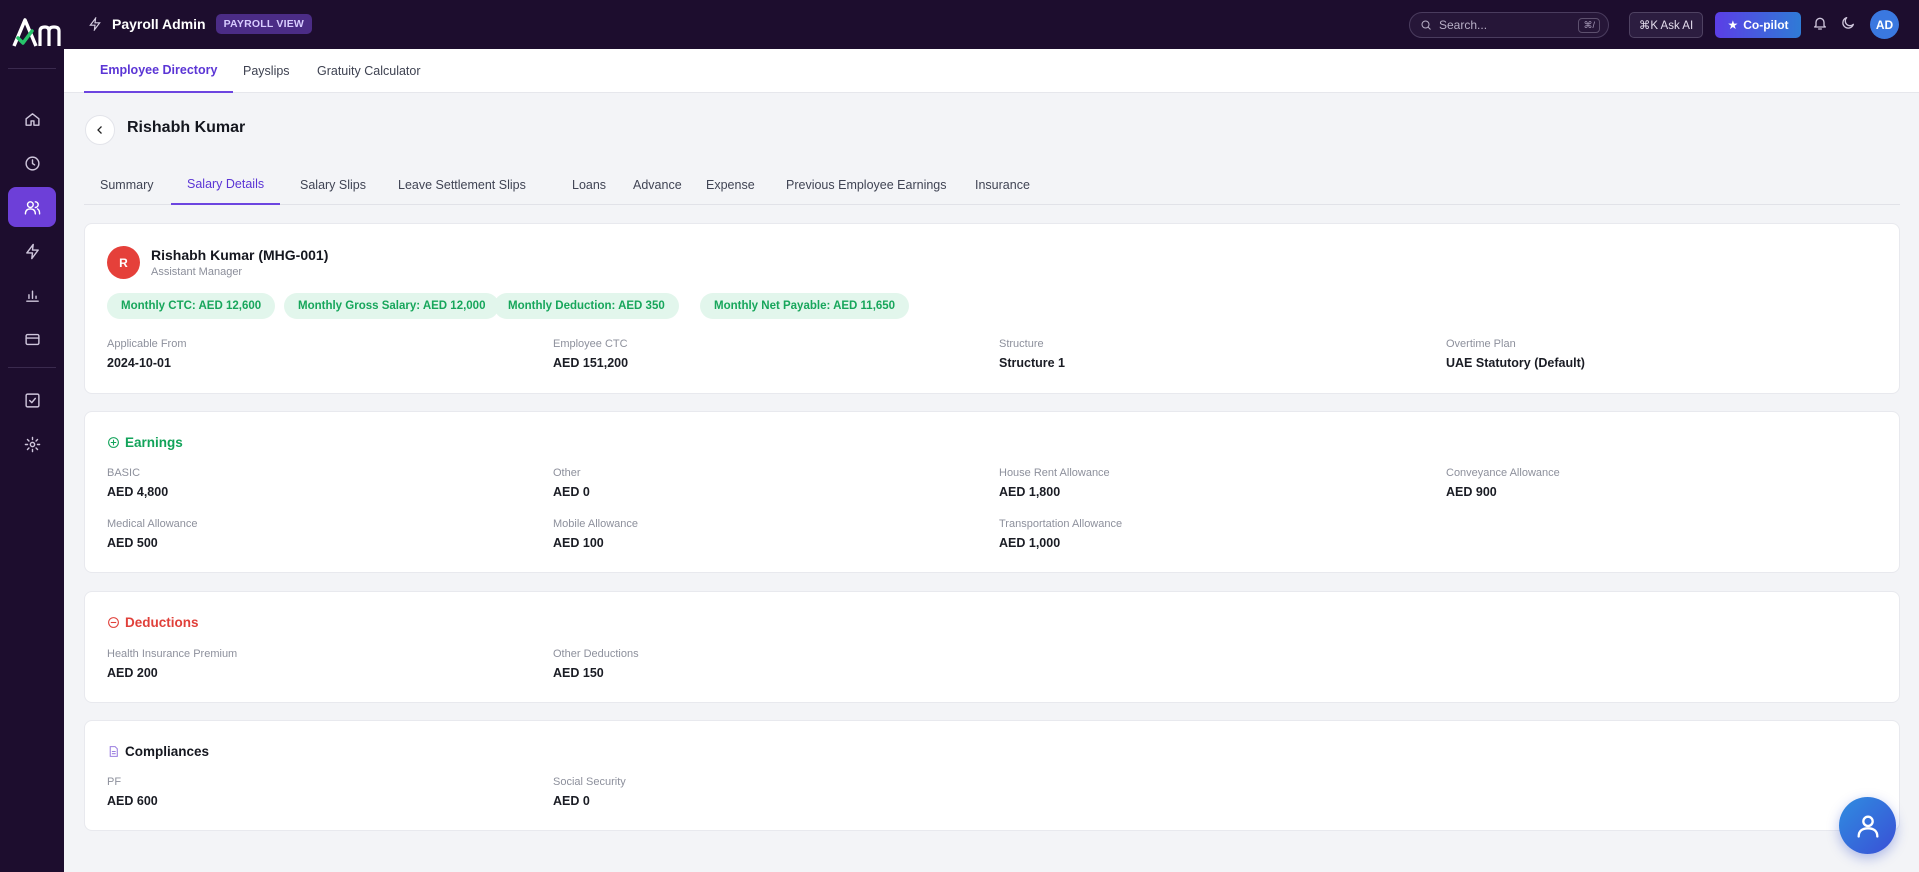 This screenshot has height=872, width=1919. Describe the element at coordinates (1002, 184) in the screenshot. I see `tab-insurance: Insurance` at that location.